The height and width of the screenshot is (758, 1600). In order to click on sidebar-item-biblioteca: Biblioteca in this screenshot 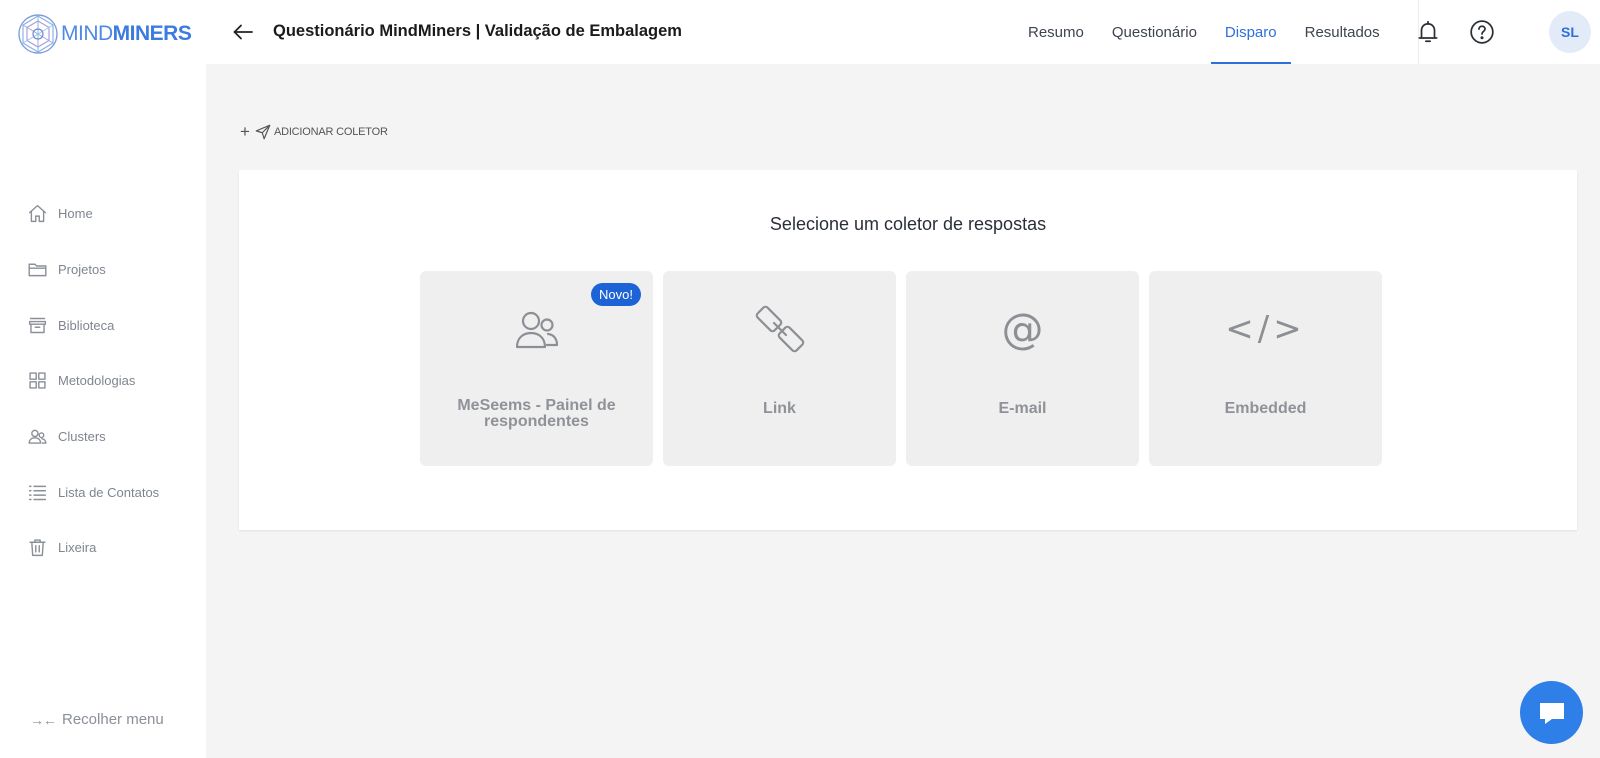, I will do `click(103, 325)`.